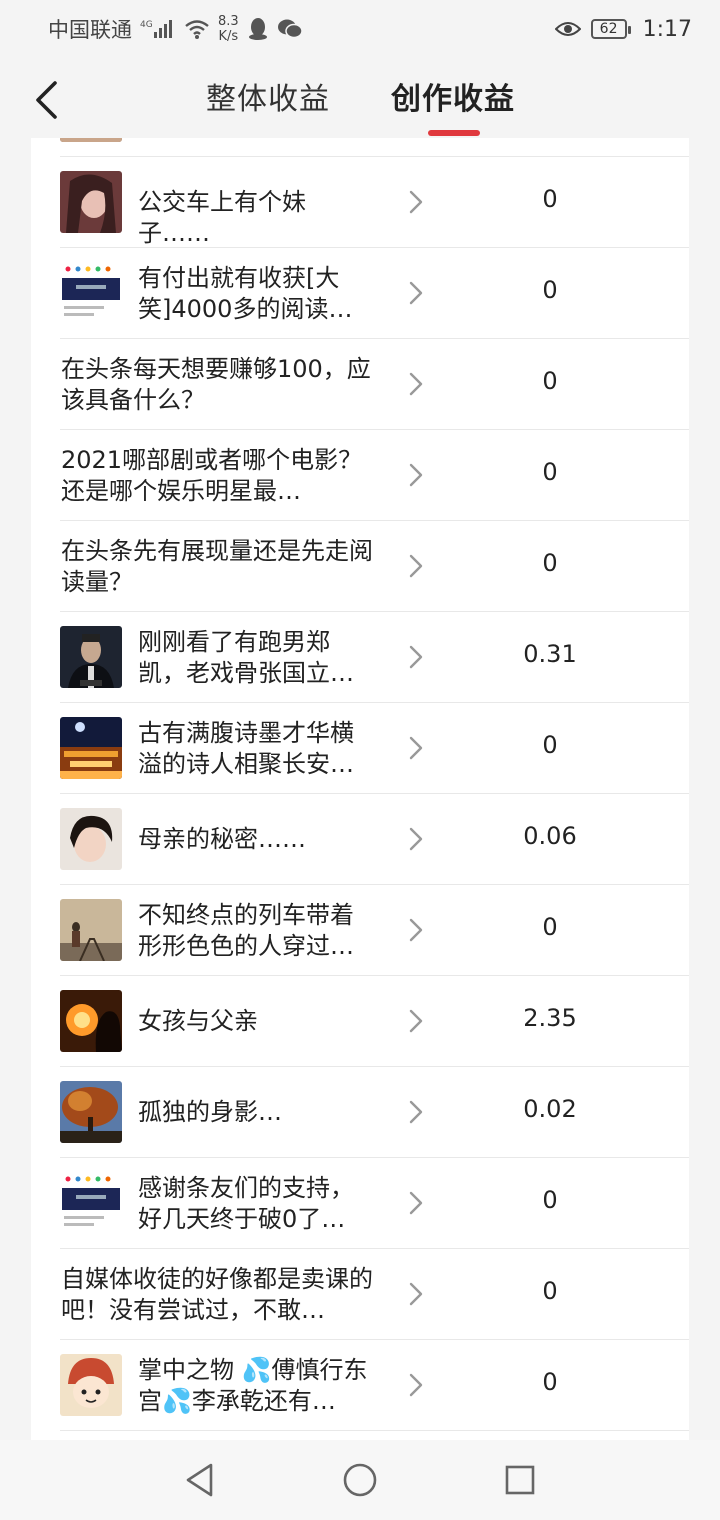 The width and height of the screenshot is (720, 1520). What do you see at coordinates (360, 930) in the screenshot?
I see `earnings-row: 不知终点的列车带着形形色色的人穿过… 0` at bounding box center [360, 930].